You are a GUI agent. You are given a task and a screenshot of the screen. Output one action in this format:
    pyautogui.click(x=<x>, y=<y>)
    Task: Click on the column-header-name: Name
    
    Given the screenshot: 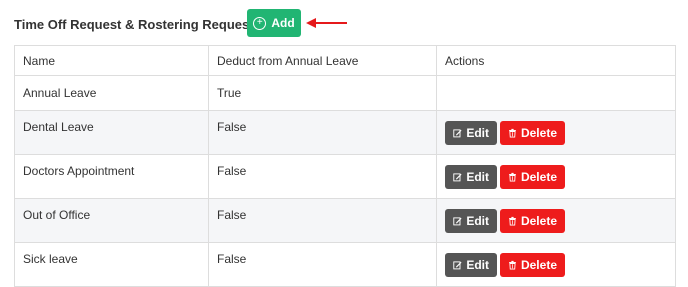 What is the action you would take?
    pyautogui.click(x=111, y=60)
    